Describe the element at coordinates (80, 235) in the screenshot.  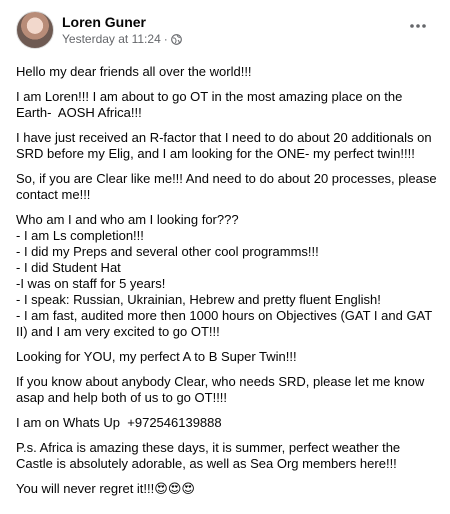
I see `list-item: - I am Ls completion!!!` at that location.